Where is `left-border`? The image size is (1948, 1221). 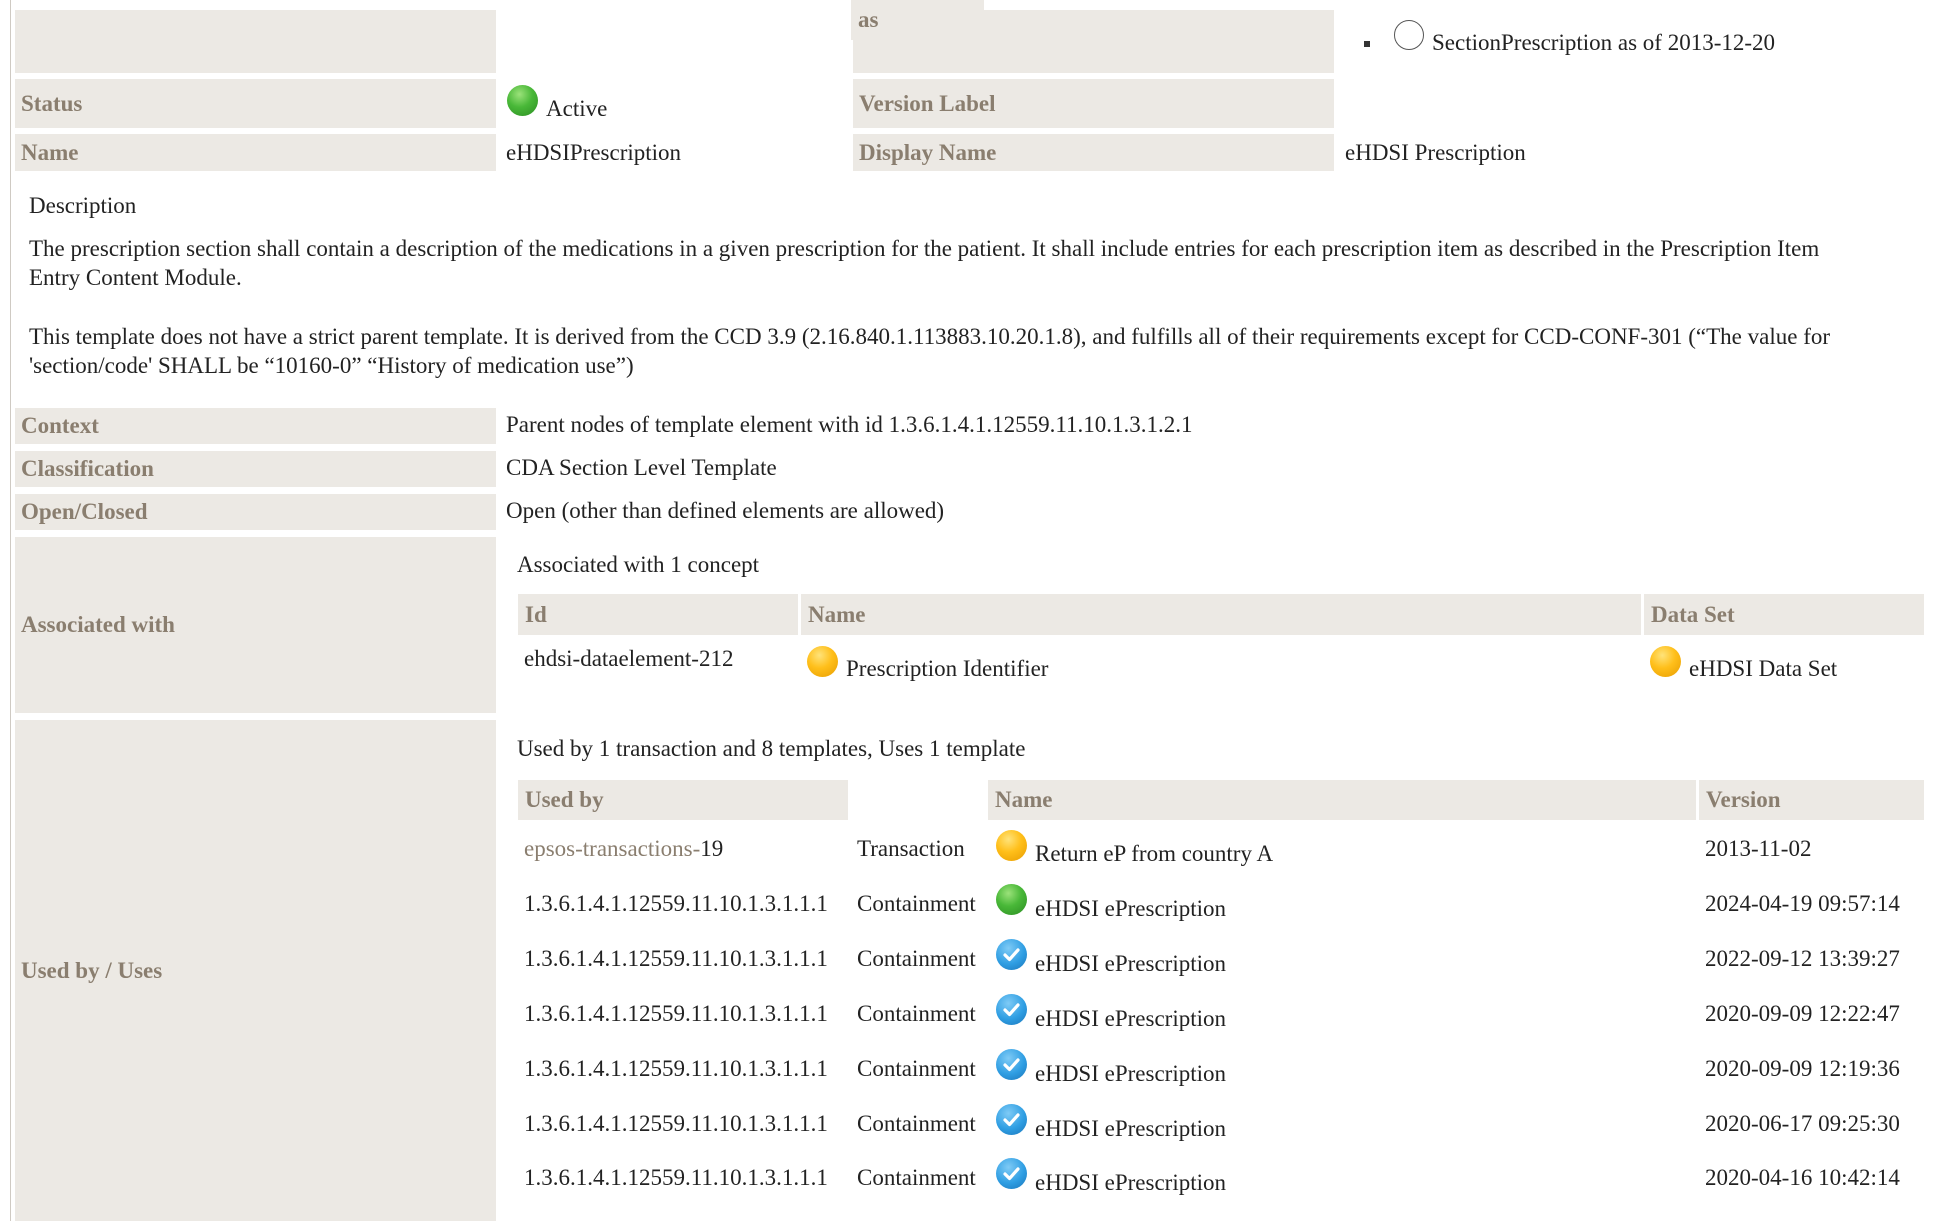 left-border is located at coordinates (10, 610).